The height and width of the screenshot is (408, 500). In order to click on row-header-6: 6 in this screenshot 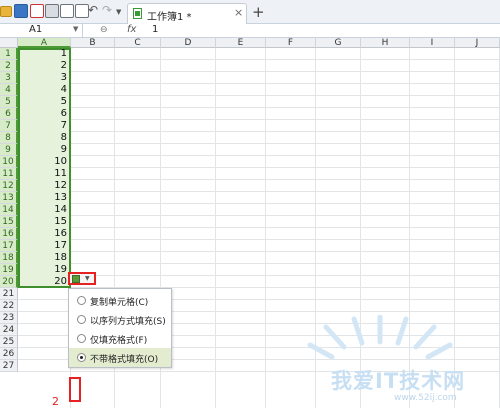, I will do `click(9, 114)`.